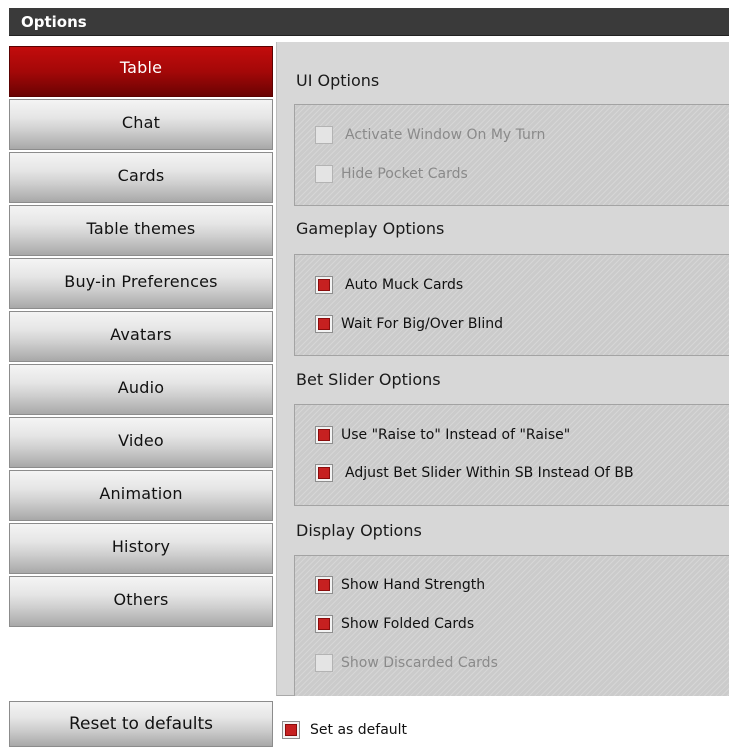 The height and width of the screenshot is (749, 729). Describe the element at coordinates (359, 730) in the screenshot. I see `set-as-default-label: Set as default` at that location.